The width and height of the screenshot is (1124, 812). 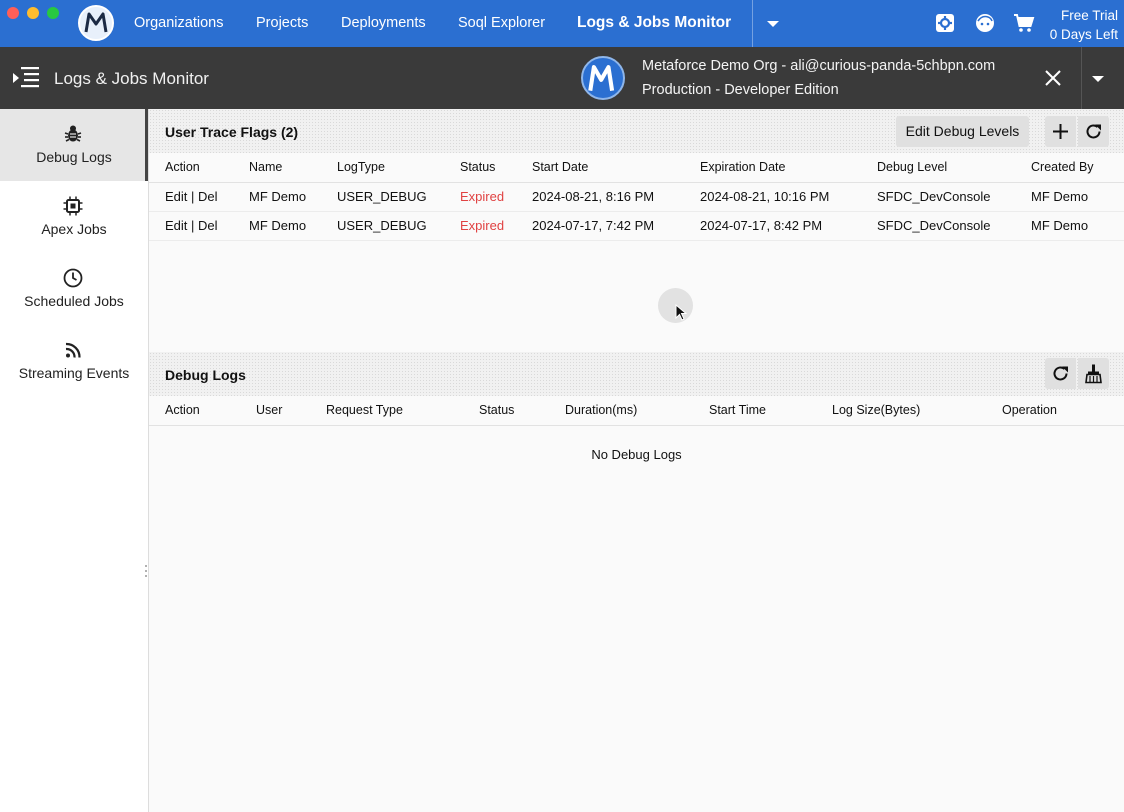 What do you see at coordinates (1098, 78) in the screenshot?
I see `org-dropdown-icon` at bounding box center [1098, 78].